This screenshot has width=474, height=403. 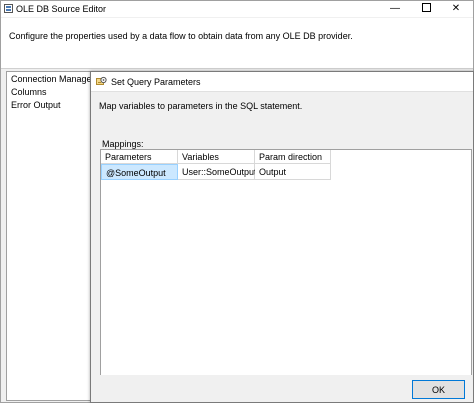 What do you see at coordinates (123, 144) in the screenshot?
I see `mappings-label: Mappings:` at bounding box center [123, 144].